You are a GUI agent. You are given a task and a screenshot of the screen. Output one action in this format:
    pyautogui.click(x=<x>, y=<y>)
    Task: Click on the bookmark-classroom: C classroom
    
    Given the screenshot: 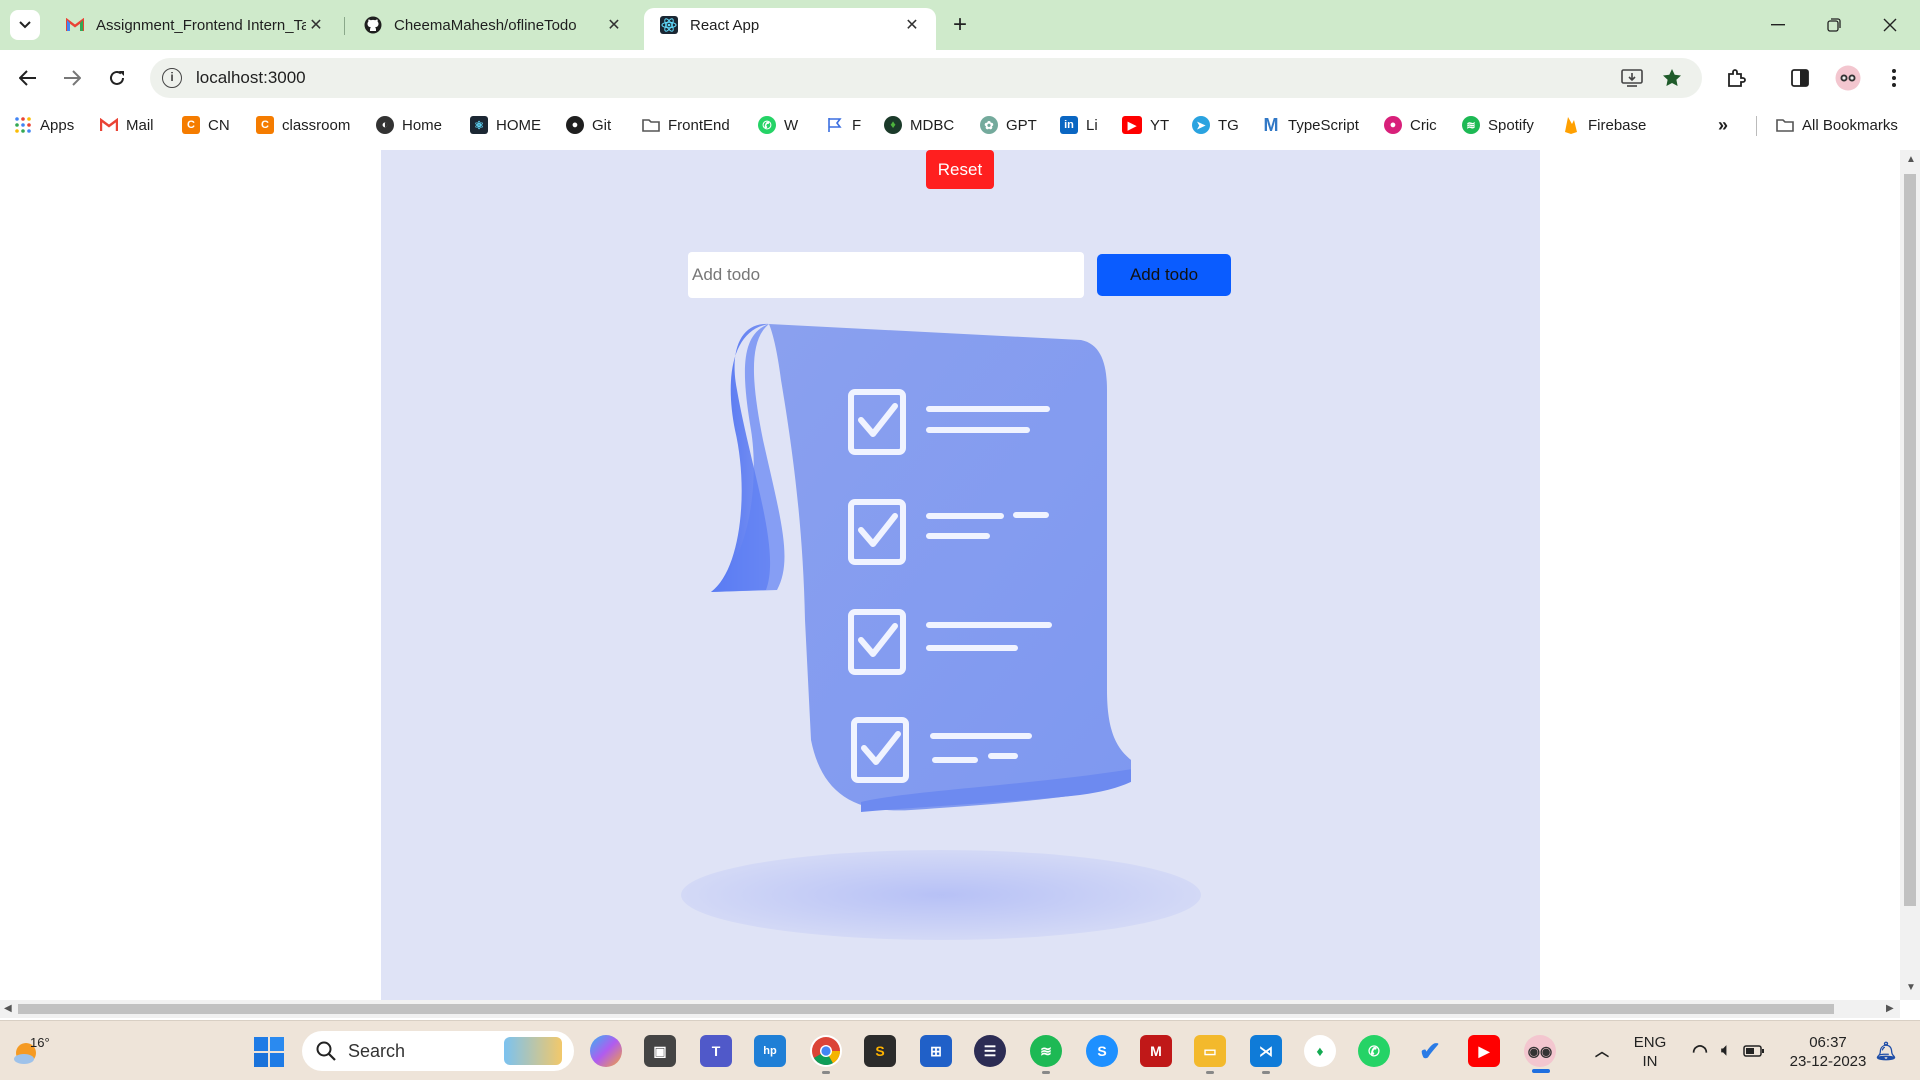 What is the action you would take?
    pyautogui.click(x=303, y=125)
    